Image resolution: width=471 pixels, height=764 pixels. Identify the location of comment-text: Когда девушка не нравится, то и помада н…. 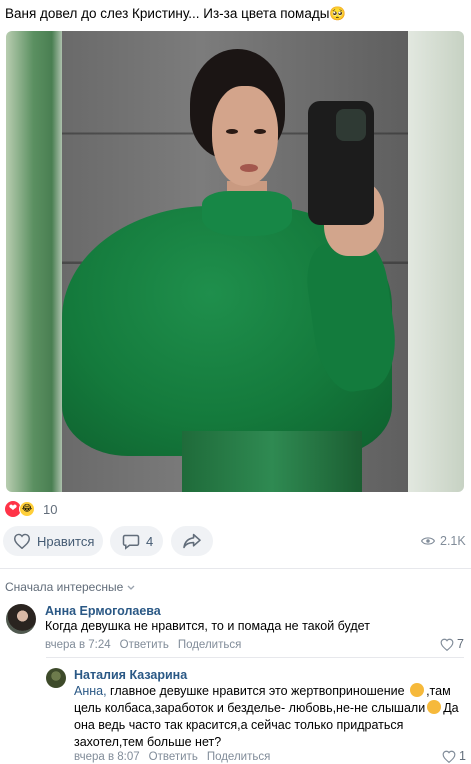
(207, 626).